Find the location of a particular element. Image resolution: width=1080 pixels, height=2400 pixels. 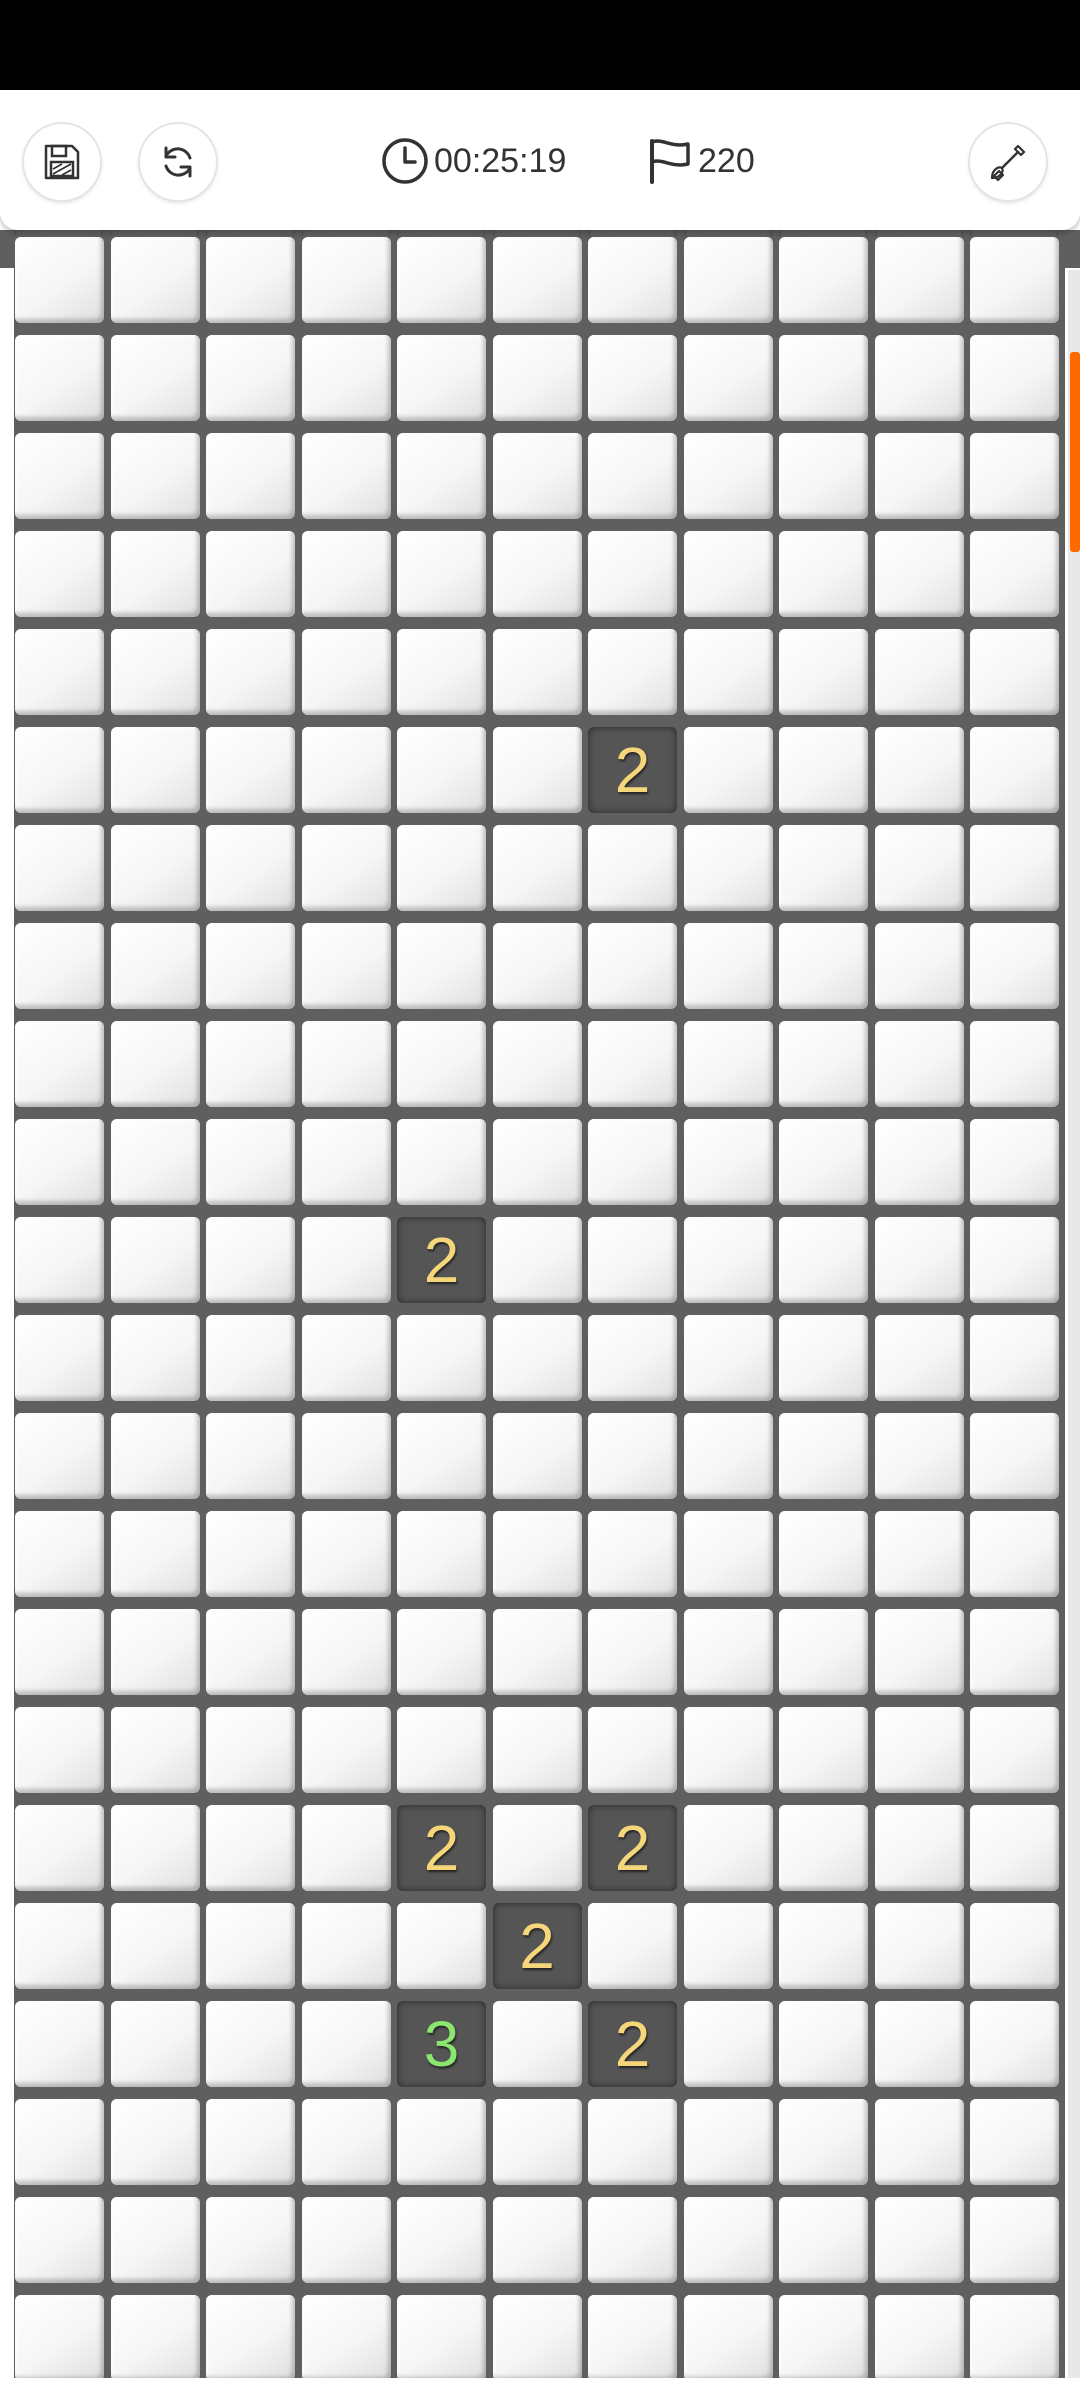

save-button is located at coordinates (62, 162).